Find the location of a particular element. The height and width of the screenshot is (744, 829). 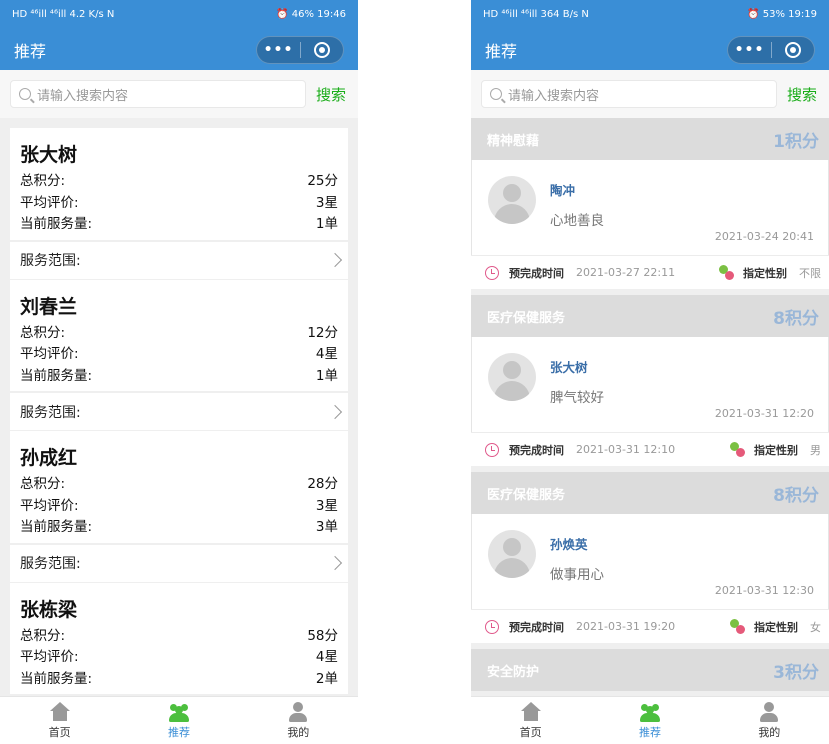

user-icon is located at coordinates (298, 711).